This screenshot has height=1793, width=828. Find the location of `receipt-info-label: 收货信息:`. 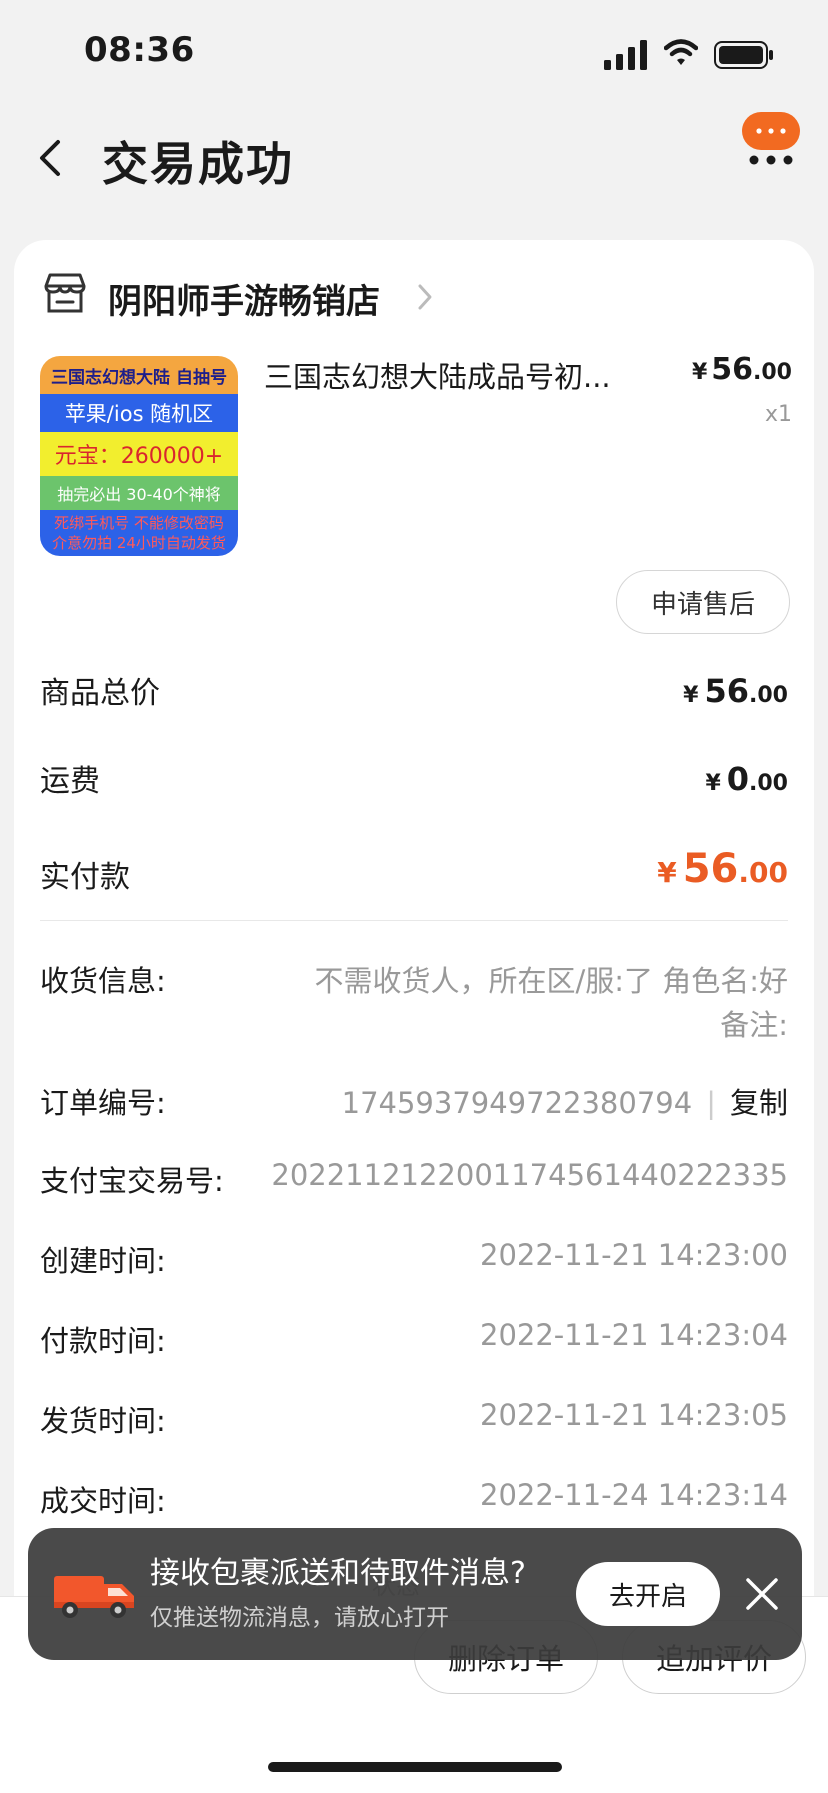

receipt-info-label: 收货信息: is located at coordinates (103, 981).